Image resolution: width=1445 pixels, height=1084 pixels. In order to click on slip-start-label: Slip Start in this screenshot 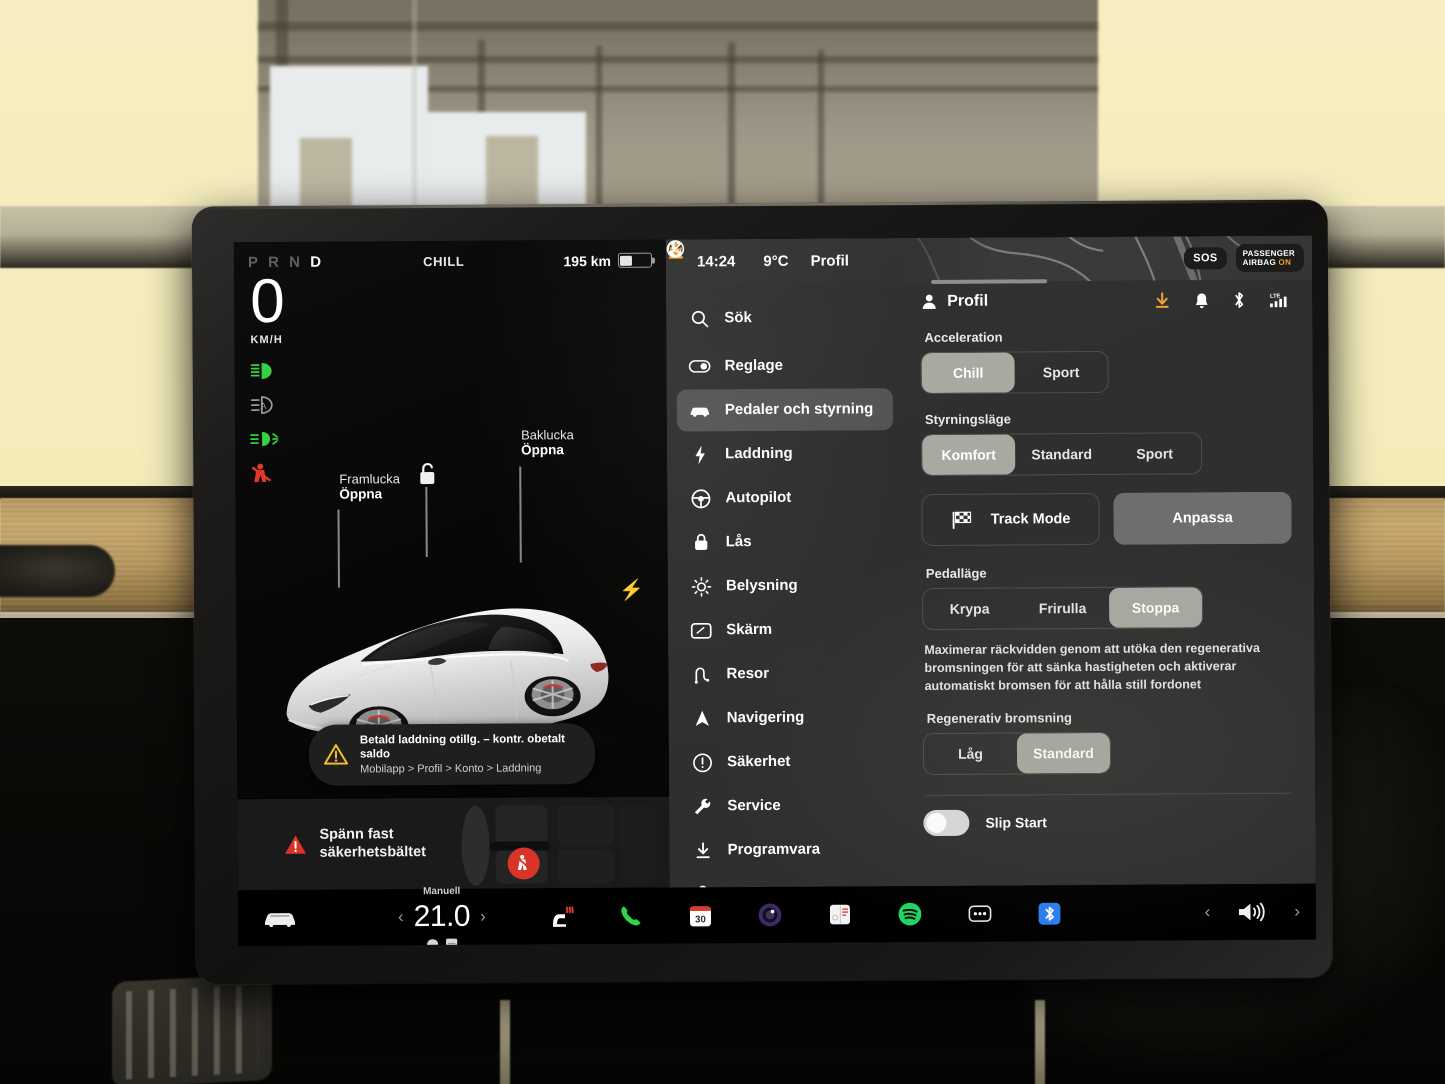, I will do `click(1016, 822)`.